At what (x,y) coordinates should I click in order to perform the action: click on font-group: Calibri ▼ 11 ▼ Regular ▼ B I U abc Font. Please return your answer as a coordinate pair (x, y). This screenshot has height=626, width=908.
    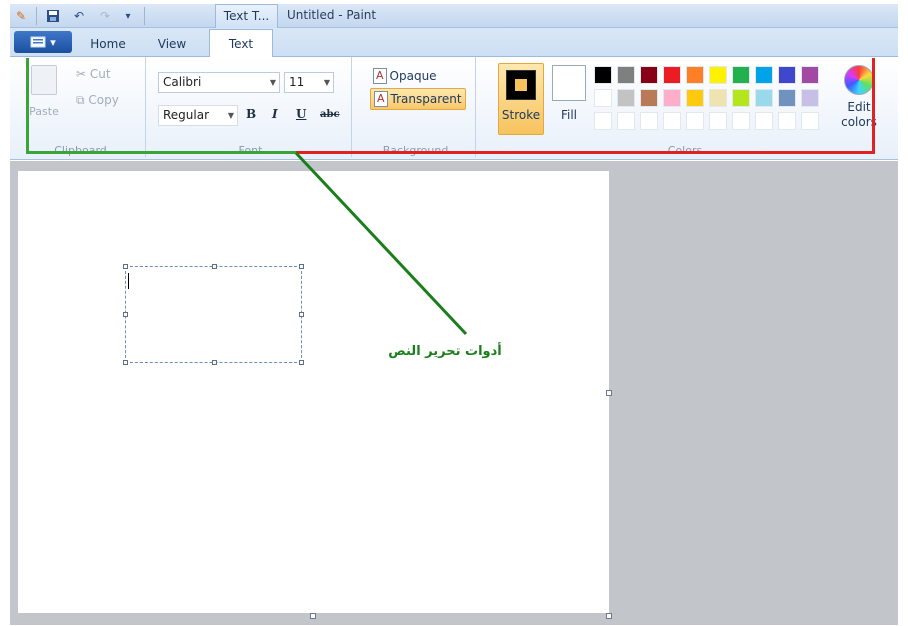
    Looking at the image, I should click on (251, 107).